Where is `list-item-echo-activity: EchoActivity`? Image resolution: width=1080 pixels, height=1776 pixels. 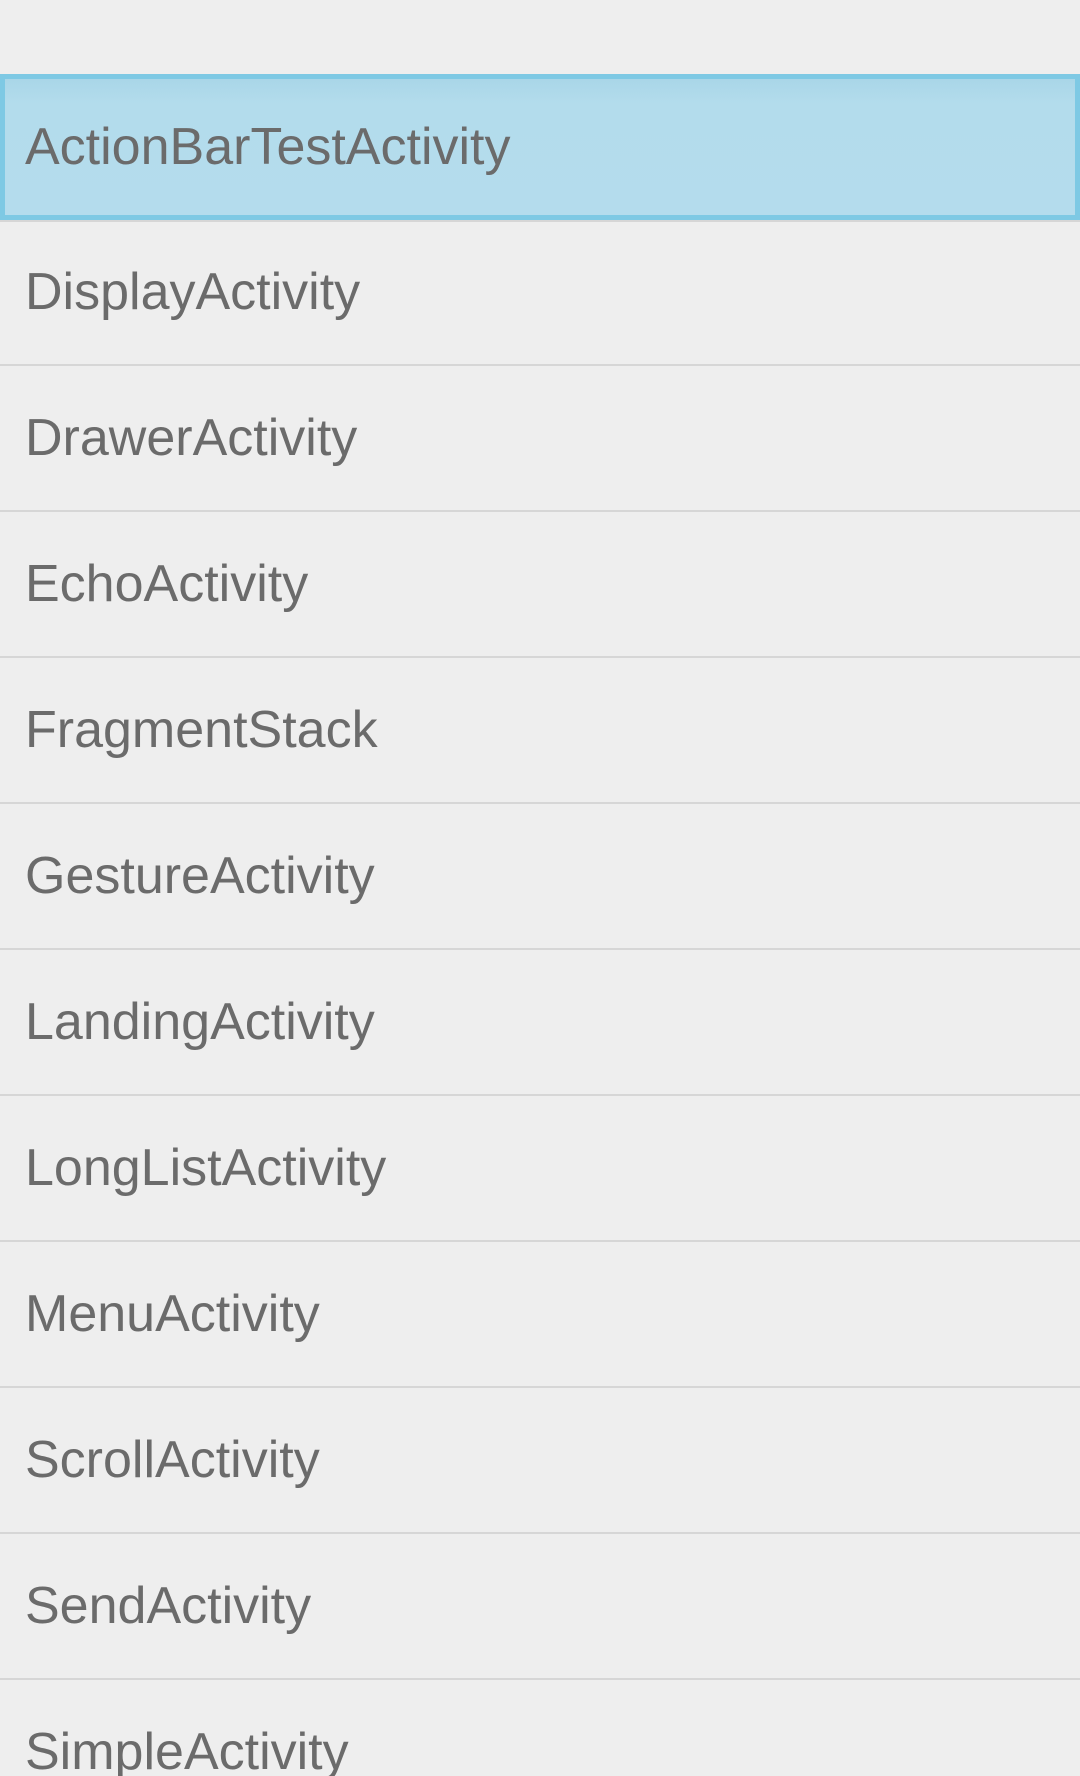
list-item-echo-activity: EchoActivity is located at coordinates (540, 585).